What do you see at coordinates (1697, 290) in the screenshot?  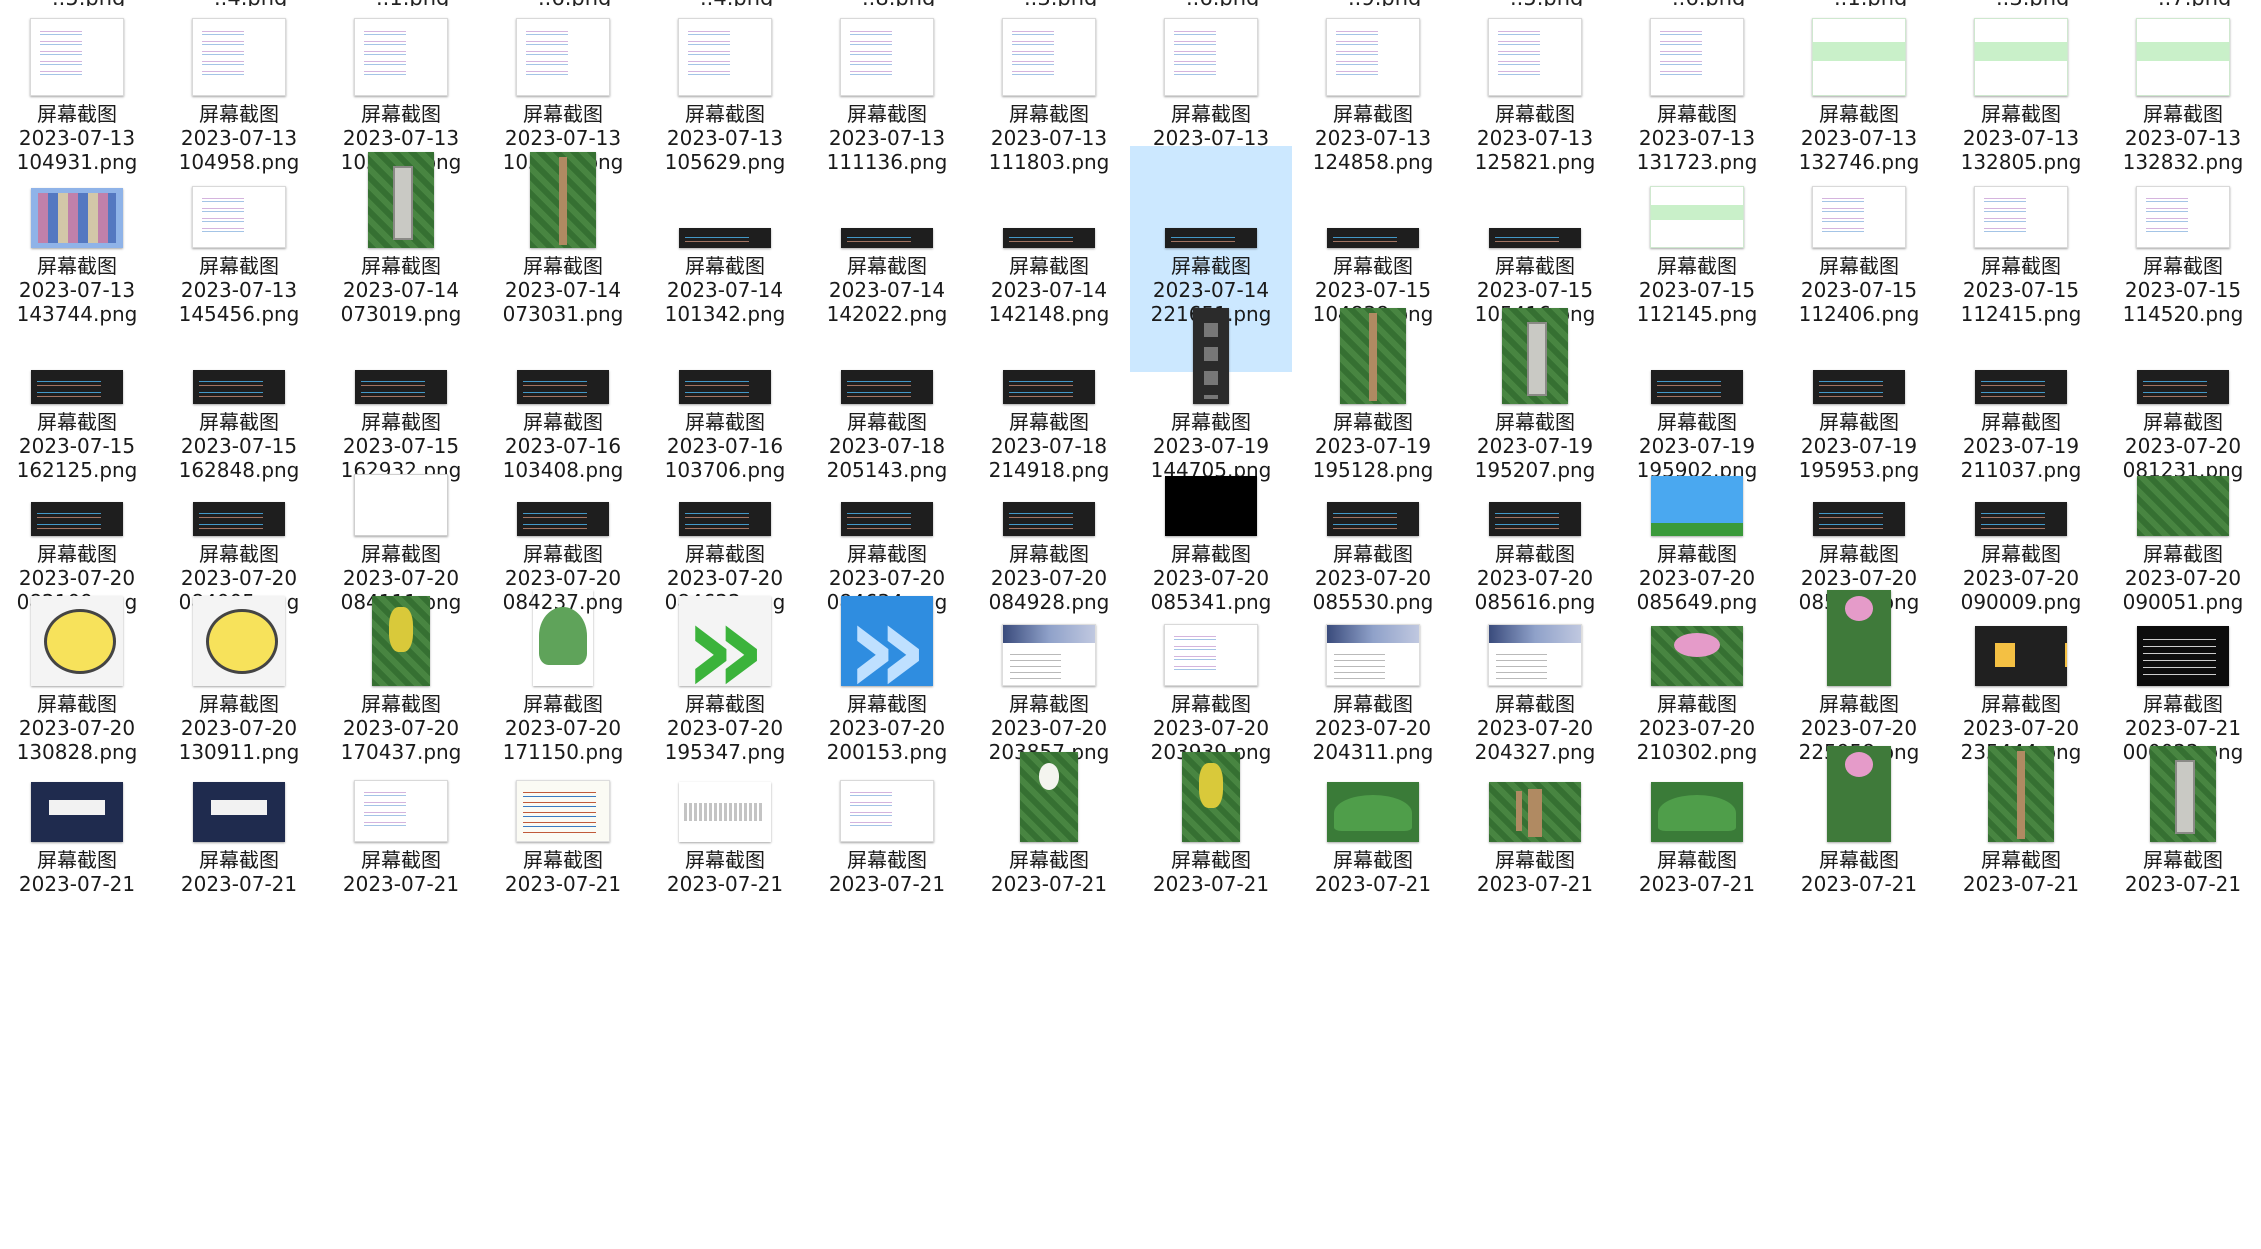 I see `file-name-line: 2023-07-15` at bounding box center [1697, 290].